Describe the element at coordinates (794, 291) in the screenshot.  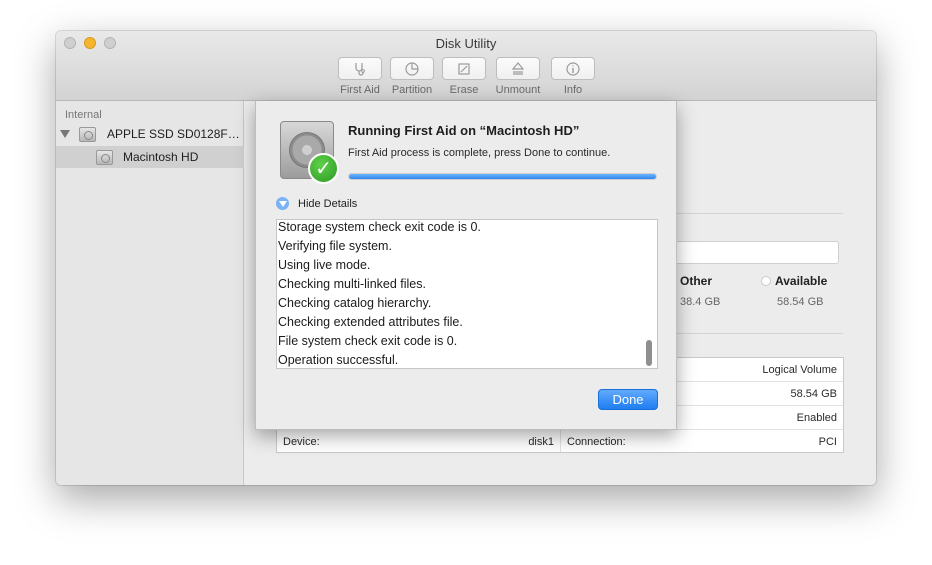
I see `legend-available: Available 58.54 GB` at that location.